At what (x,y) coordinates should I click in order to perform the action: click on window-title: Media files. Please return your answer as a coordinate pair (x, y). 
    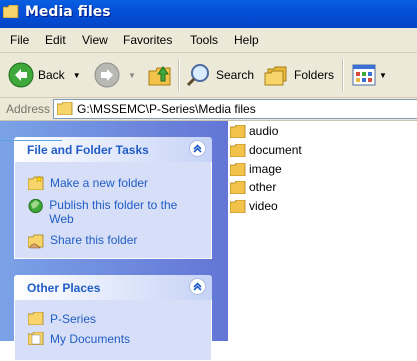
    Looking at the image, I should click on (68, 12).